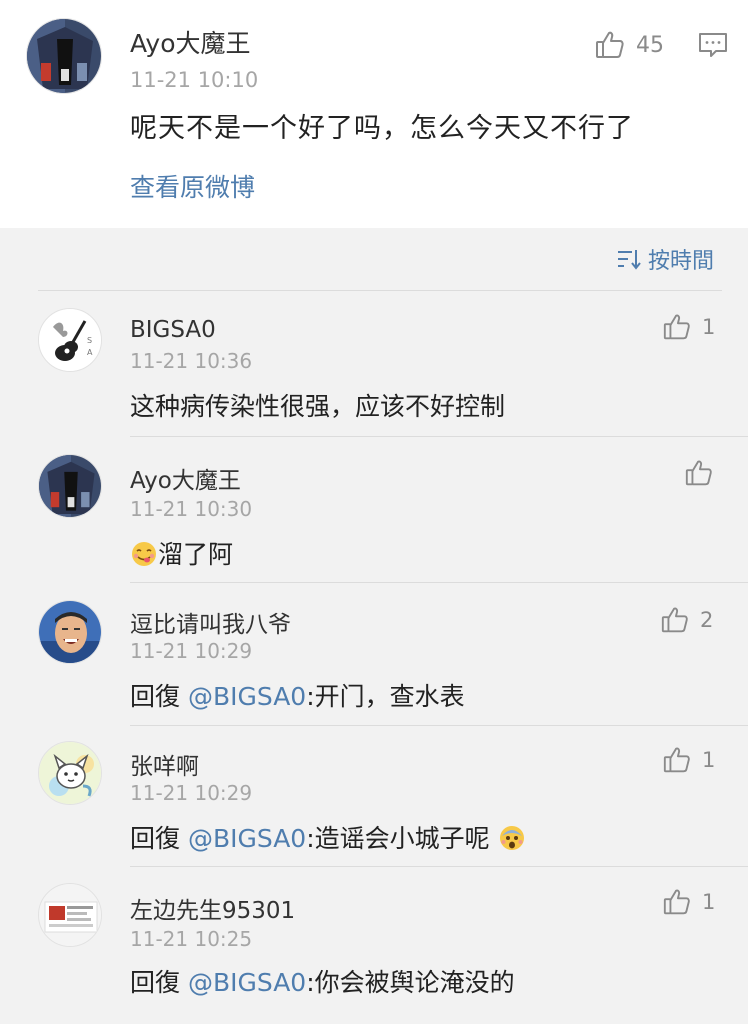 The width and height of the screenshot is (748, 1024). I want to click on comment-like-button: 2, so click(686, 620).